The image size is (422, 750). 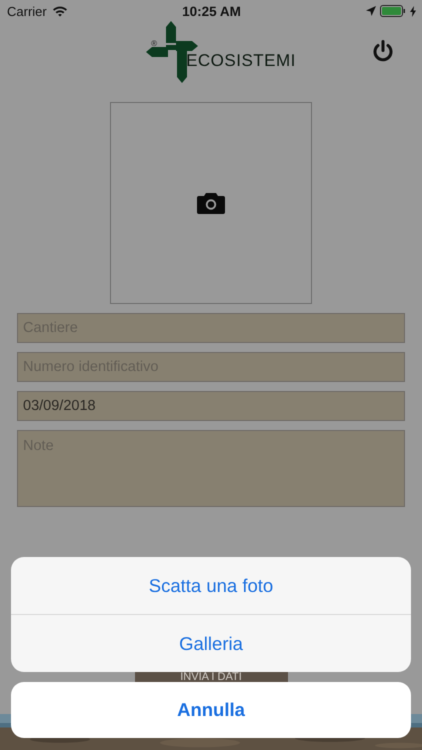 I want to click on logo-text: ECOSISTEMI, so click(x=241, y=61).